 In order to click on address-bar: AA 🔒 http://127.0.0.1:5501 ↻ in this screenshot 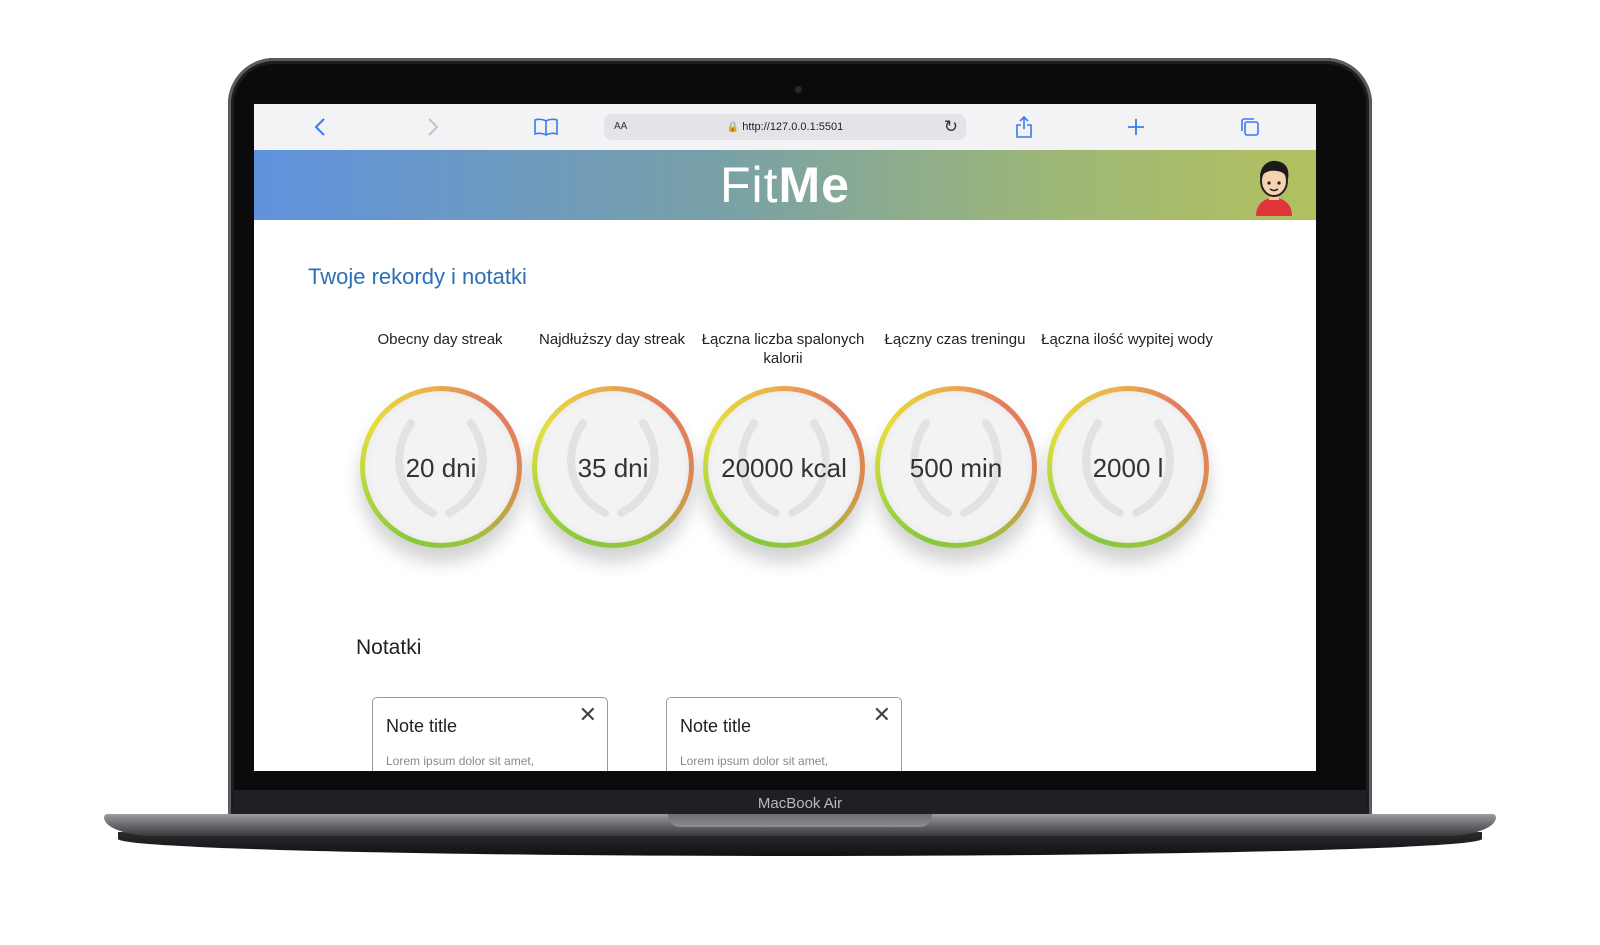, I will do `click(785, 127)`.